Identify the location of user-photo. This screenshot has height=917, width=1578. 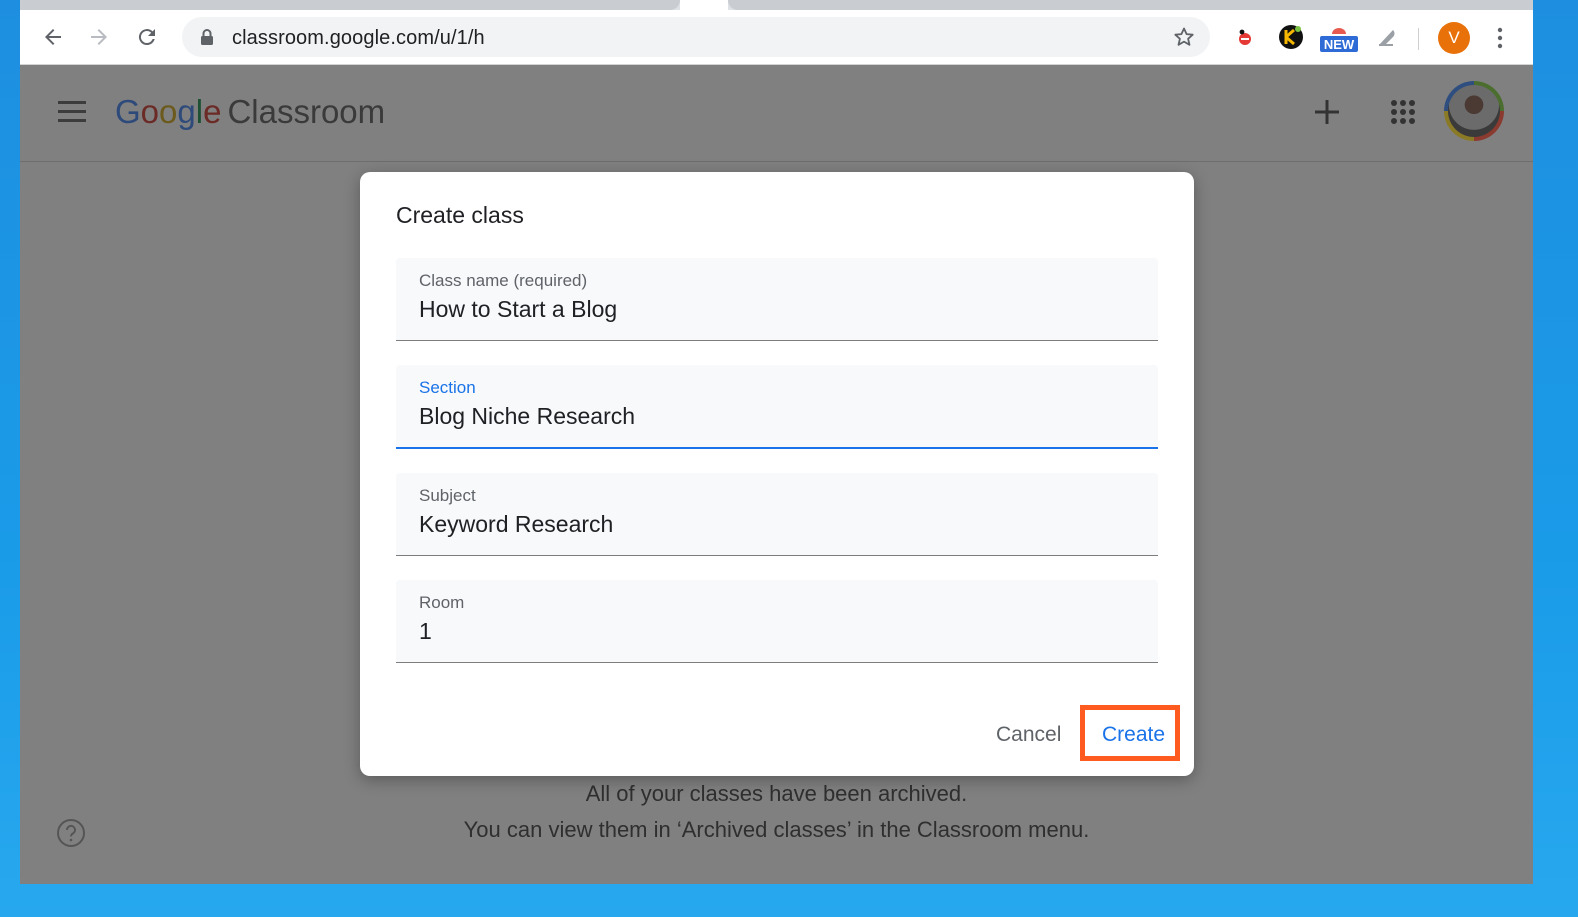
(1474, 111).